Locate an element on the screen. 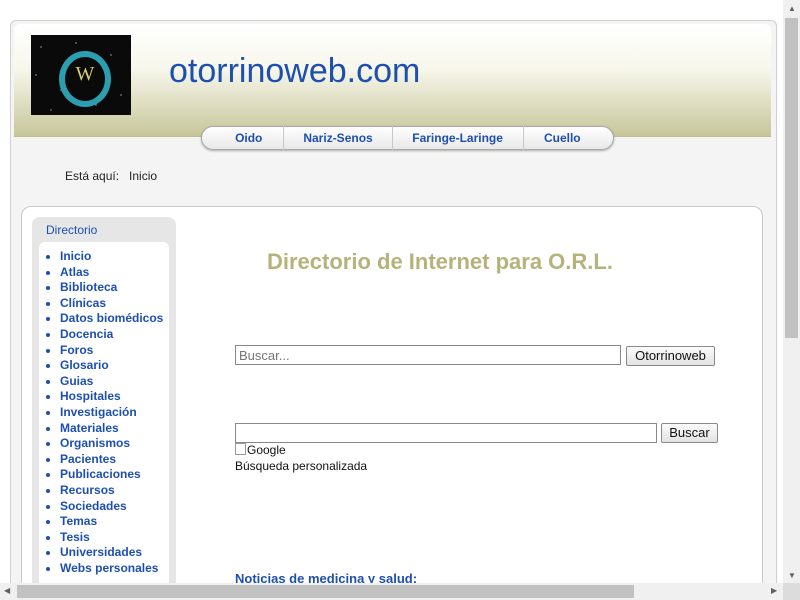 The height and width of the screenshot is (600, 800). sidebar-item-universidades: Universidades is located at coordinates (111, 553).